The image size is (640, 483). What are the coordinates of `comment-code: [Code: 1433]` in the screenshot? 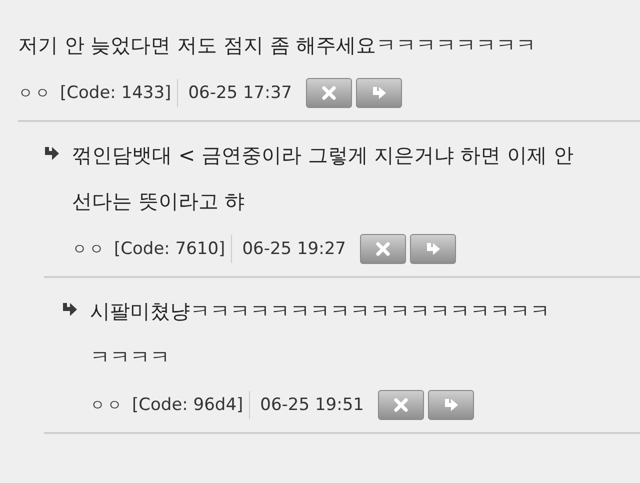 It's located at (116, 93).